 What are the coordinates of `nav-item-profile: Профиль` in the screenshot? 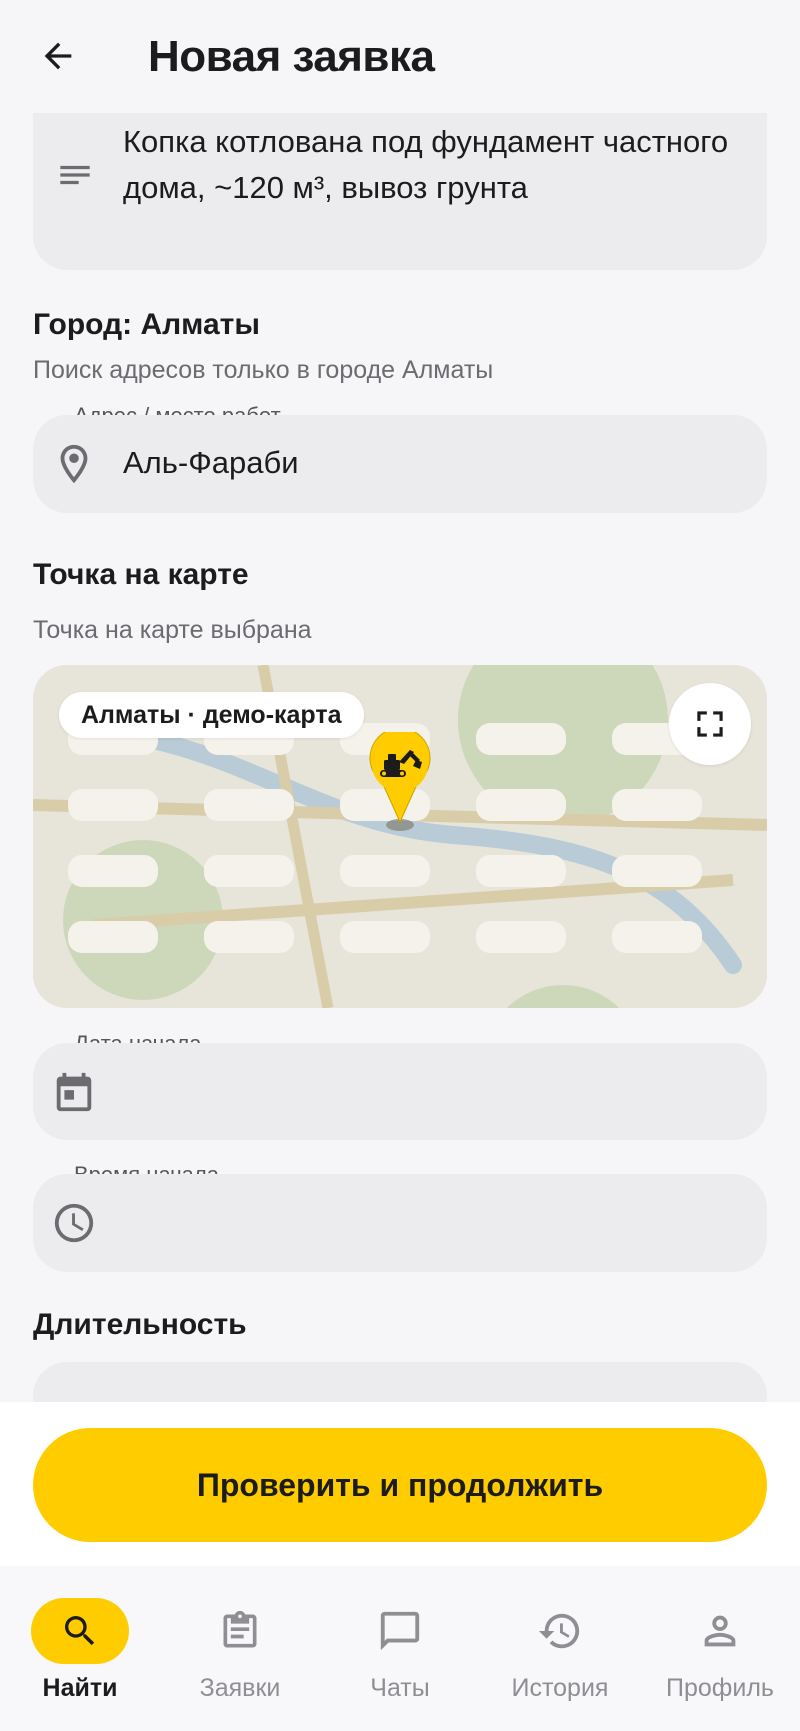 It's located at (720, 1648).